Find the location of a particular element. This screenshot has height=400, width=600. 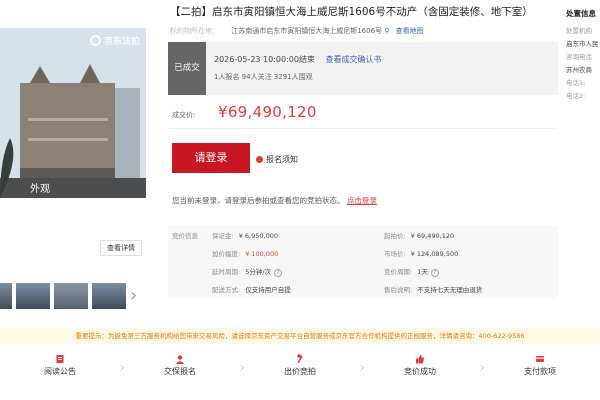

deal-price-label: 成交价: is located at coordinates (184, 115).